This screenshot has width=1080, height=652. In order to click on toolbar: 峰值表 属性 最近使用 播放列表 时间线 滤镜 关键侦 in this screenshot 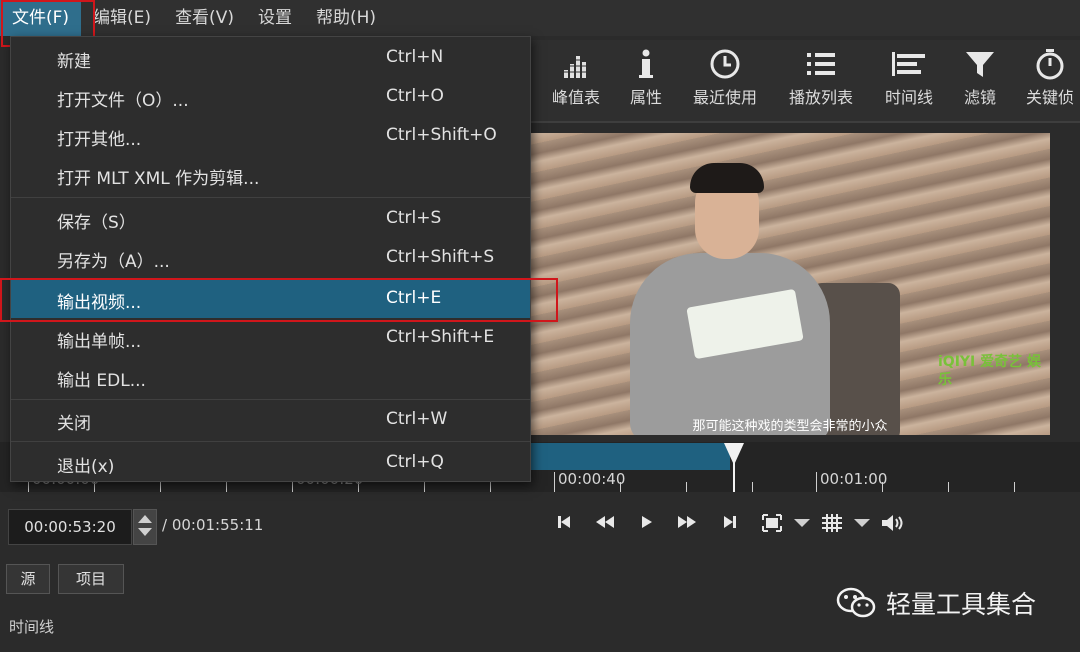, I will do `click(805, 81)`.